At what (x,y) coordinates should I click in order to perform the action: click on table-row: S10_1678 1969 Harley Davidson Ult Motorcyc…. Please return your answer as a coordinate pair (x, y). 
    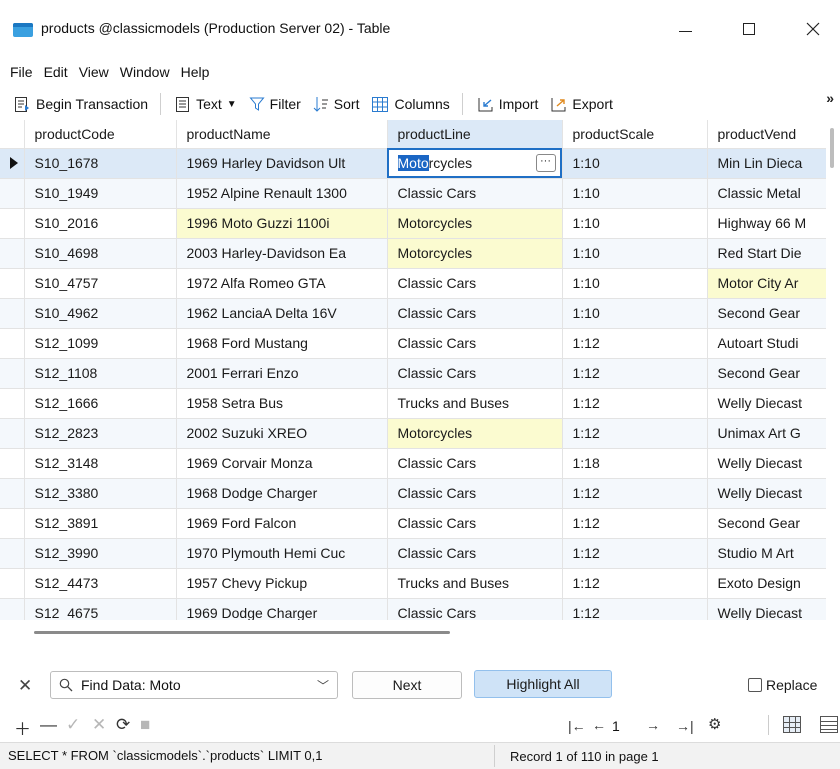
    Looking at the image, I should click on (413, 163).